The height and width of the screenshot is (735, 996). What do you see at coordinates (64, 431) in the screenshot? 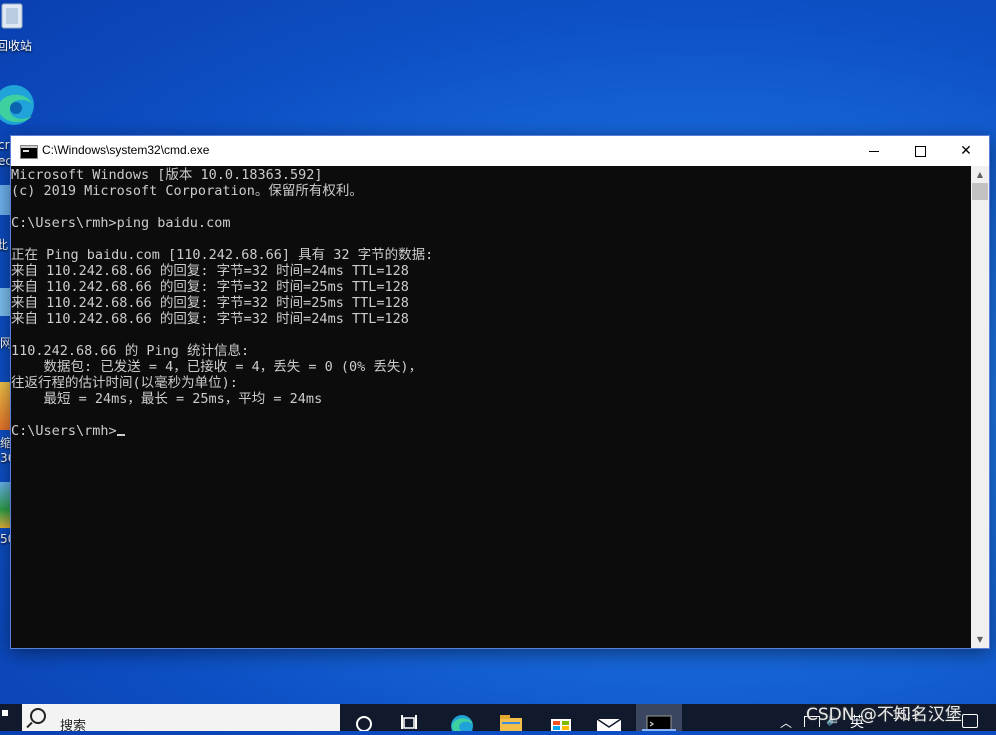
I see `console-prompt: C:\Users\rmh>` at bounding box center [64, 431].